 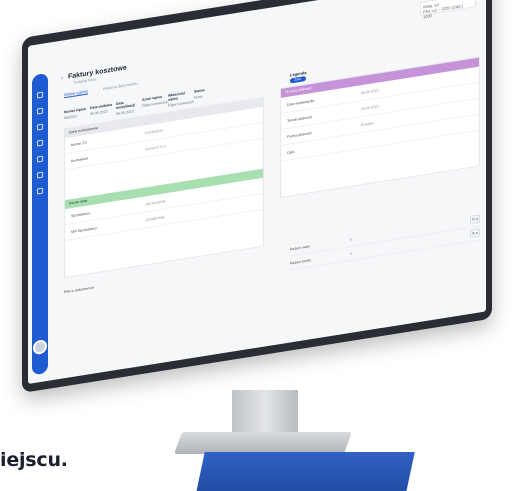 What do you see at coordinates (79, 290) in the screenshot?
I see `attachments-label: Pliki w dokumencie` at bounding box center [79, 290].